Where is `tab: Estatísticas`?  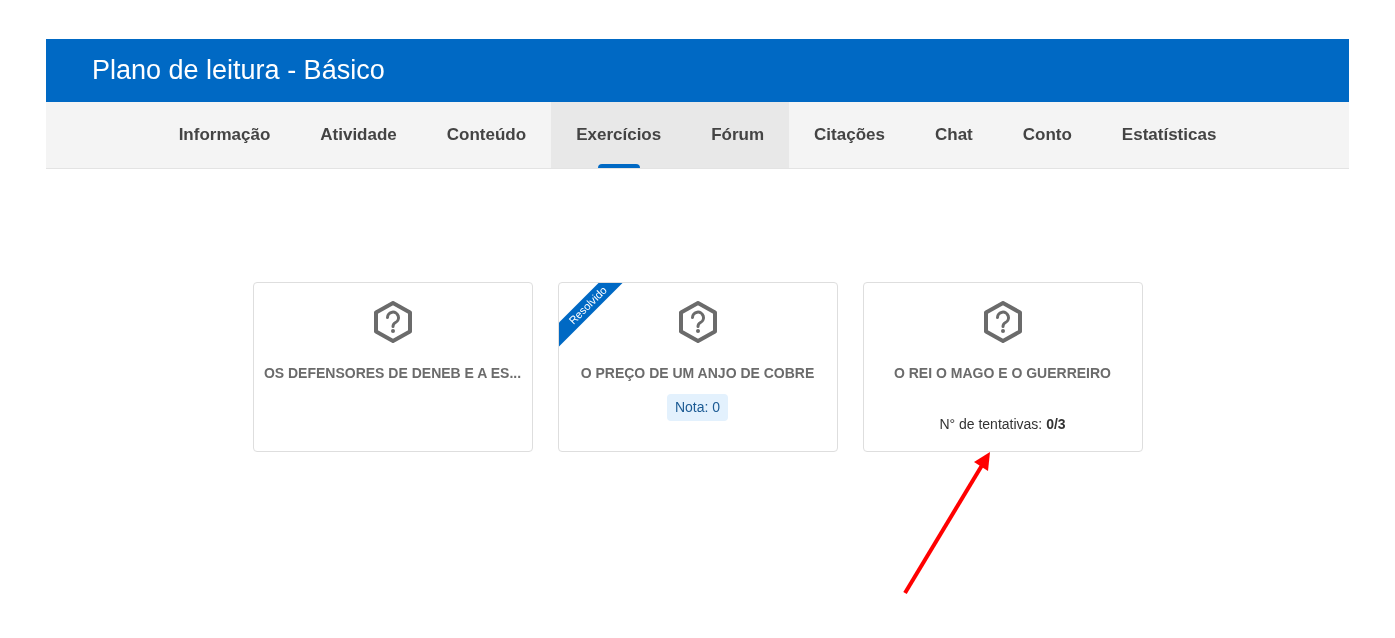
tab: Estatísticas is located at coordinates (1169, 135).